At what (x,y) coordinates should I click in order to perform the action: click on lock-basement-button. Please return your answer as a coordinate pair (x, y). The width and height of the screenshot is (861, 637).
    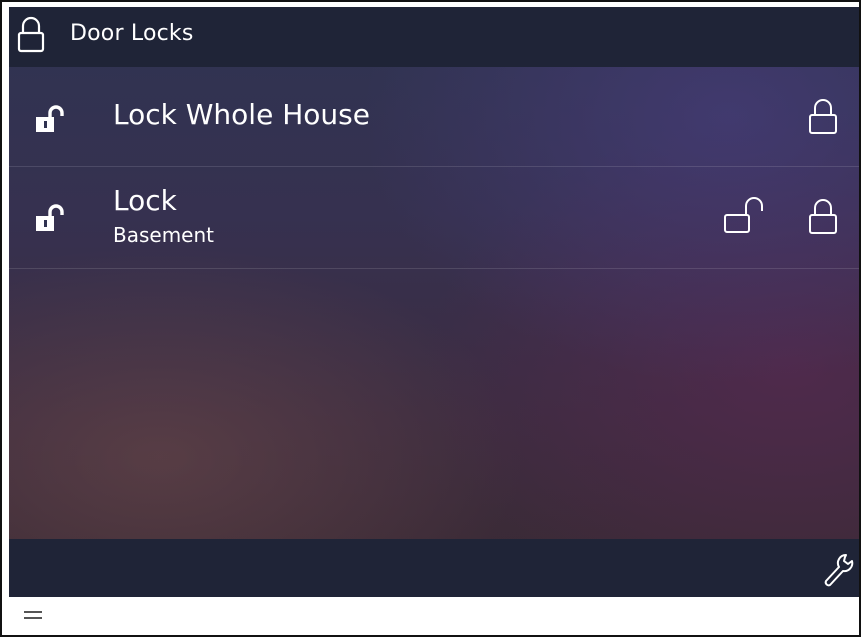
    Looking at the image, I should click on (823, 216).